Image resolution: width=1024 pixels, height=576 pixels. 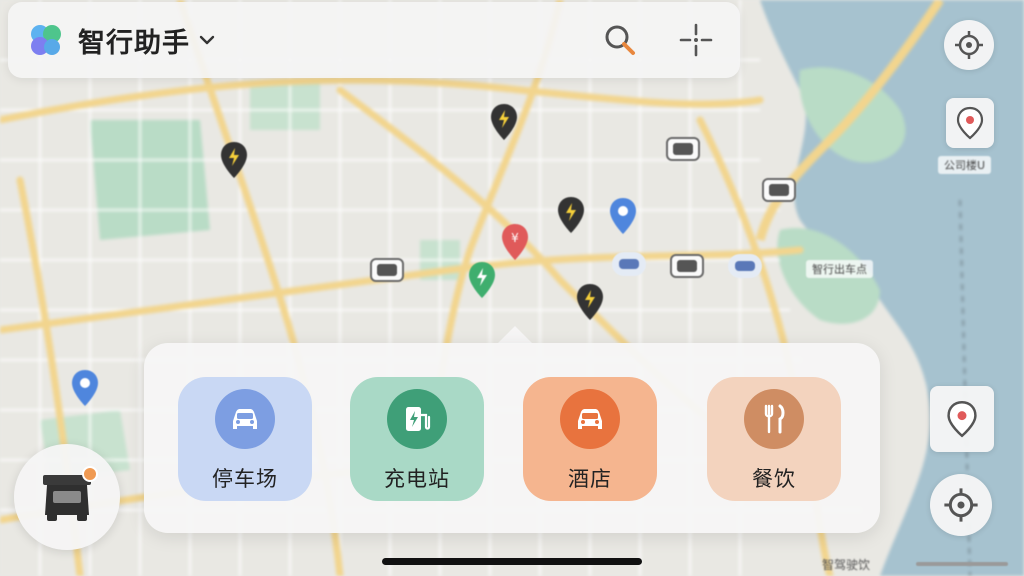 I want to click on category-label: 餐饮, so click(x=774, y=479).